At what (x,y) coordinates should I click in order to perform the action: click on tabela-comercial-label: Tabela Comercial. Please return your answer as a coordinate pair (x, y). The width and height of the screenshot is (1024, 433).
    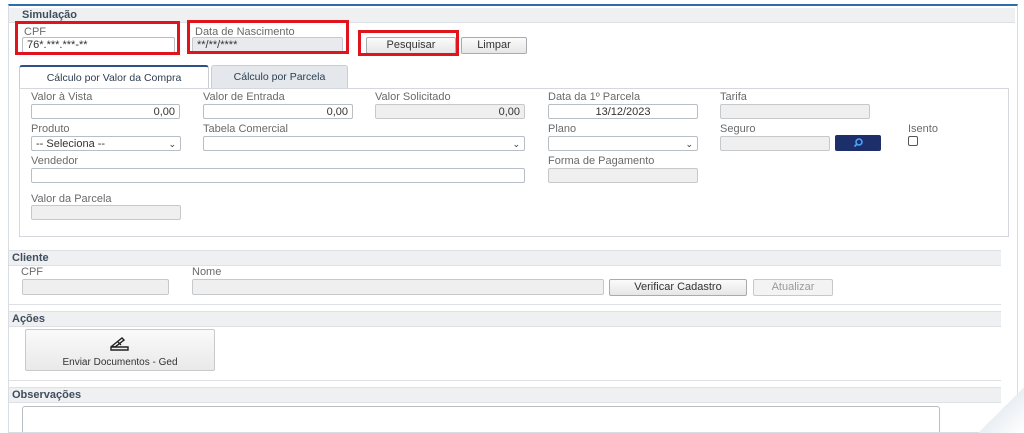
    Looking at the image, I should click on (245, 129).